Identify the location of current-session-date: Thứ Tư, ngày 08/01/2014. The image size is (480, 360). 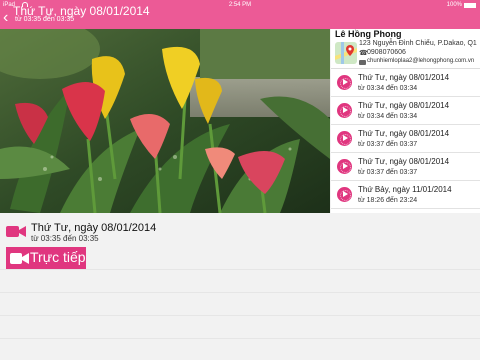
(94, 228).